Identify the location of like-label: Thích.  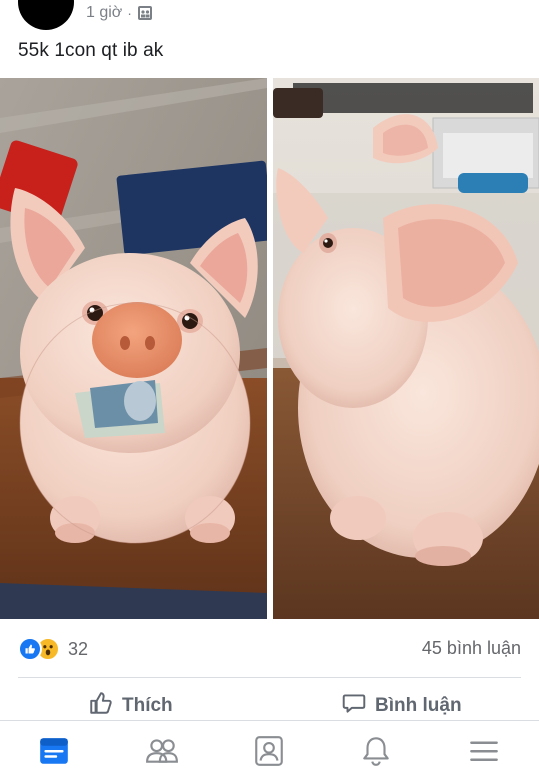
(147, 705).